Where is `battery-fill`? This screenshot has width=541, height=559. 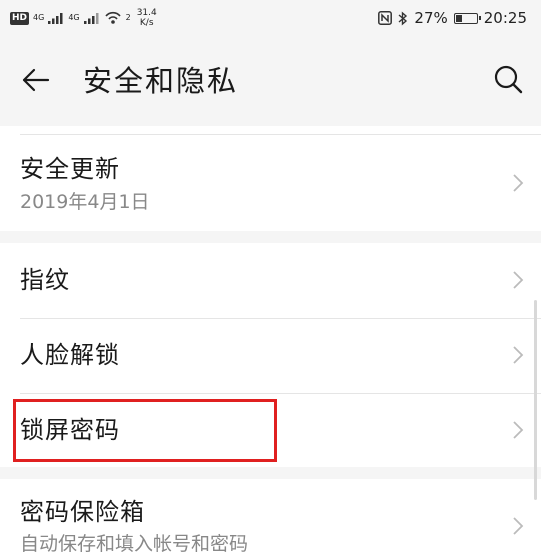 battery-fill is located at coordinates (458, 18).